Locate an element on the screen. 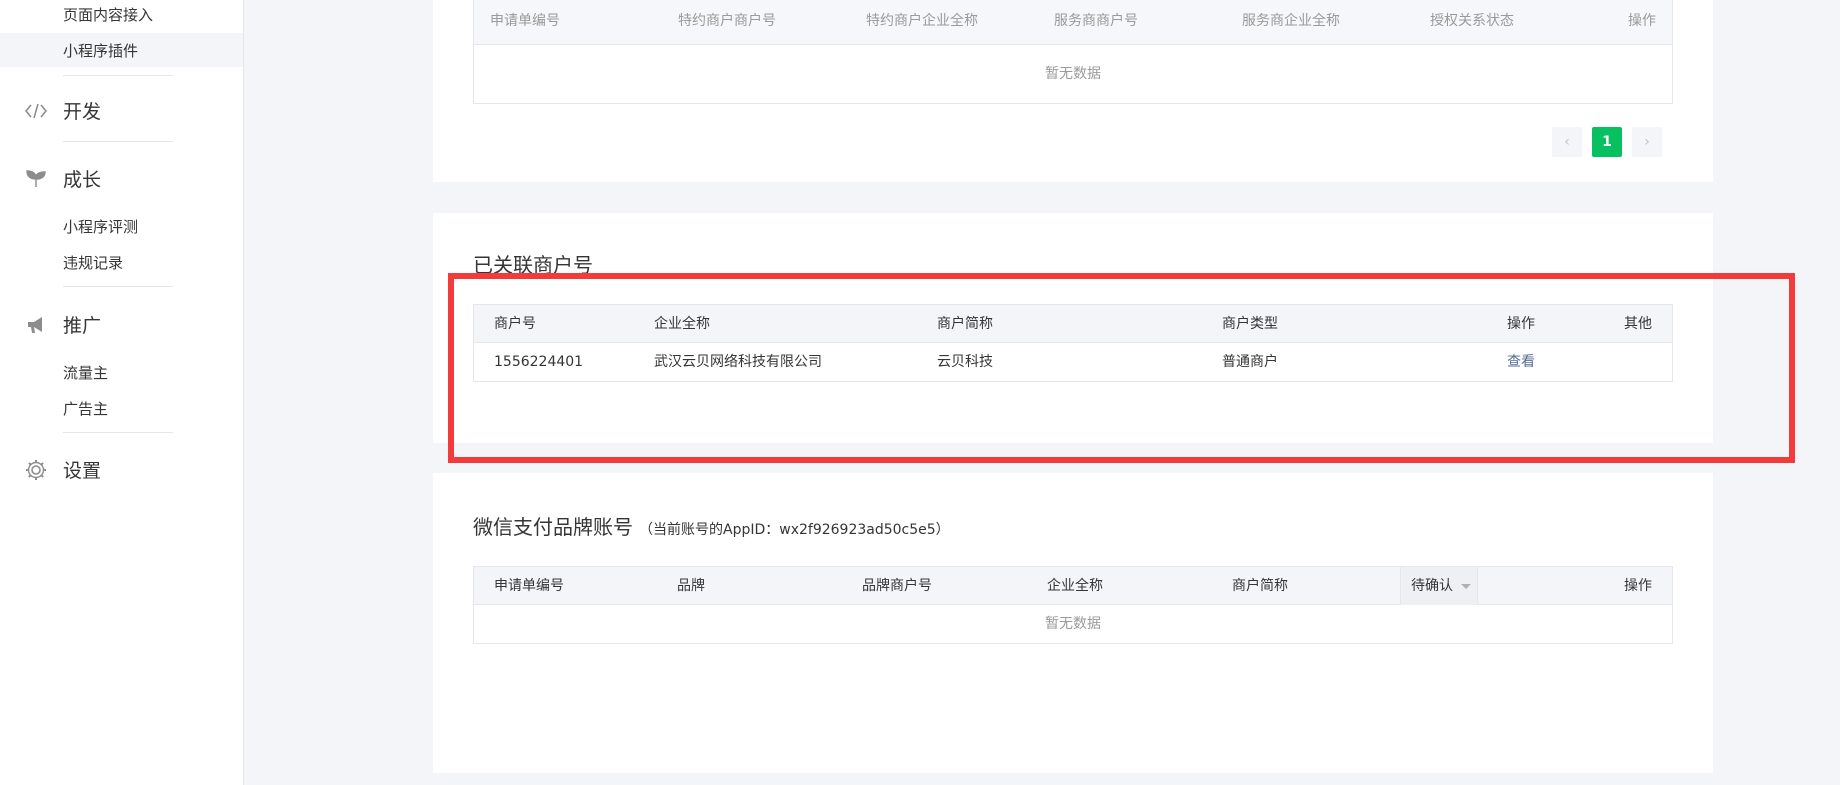 This screenshot has width=1840, height=785. table-header: 申请单编号 品牌 品牌商户号 企业全称 商户简称 待确认 操作 is located at coordinates (1073, 586).